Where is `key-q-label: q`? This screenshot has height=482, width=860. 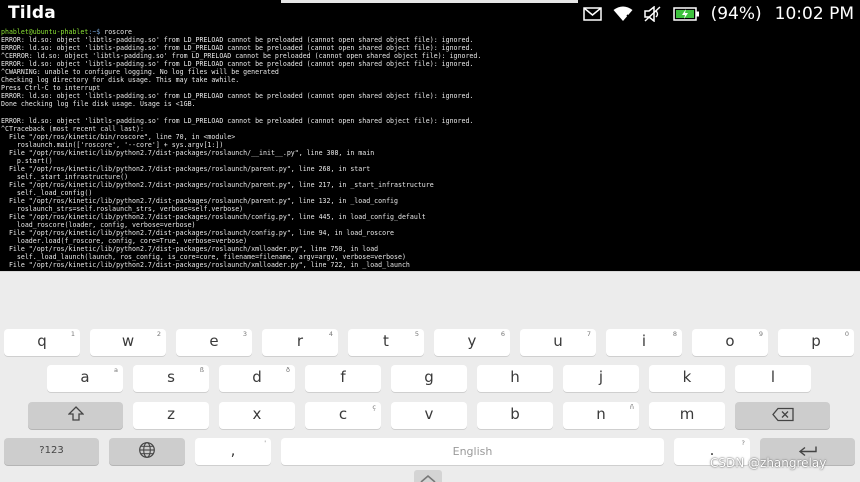 key-q-label: q is located at coordinates (42, 341).